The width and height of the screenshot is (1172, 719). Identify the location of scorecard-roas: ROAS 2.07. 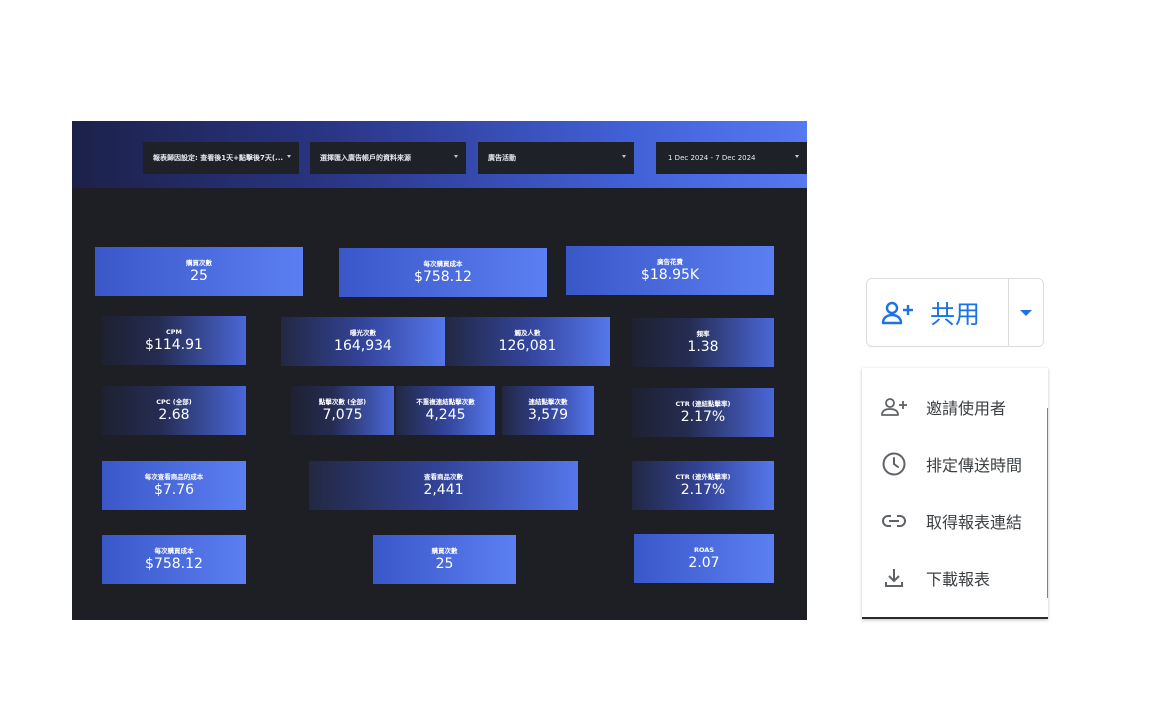
(704, 558).